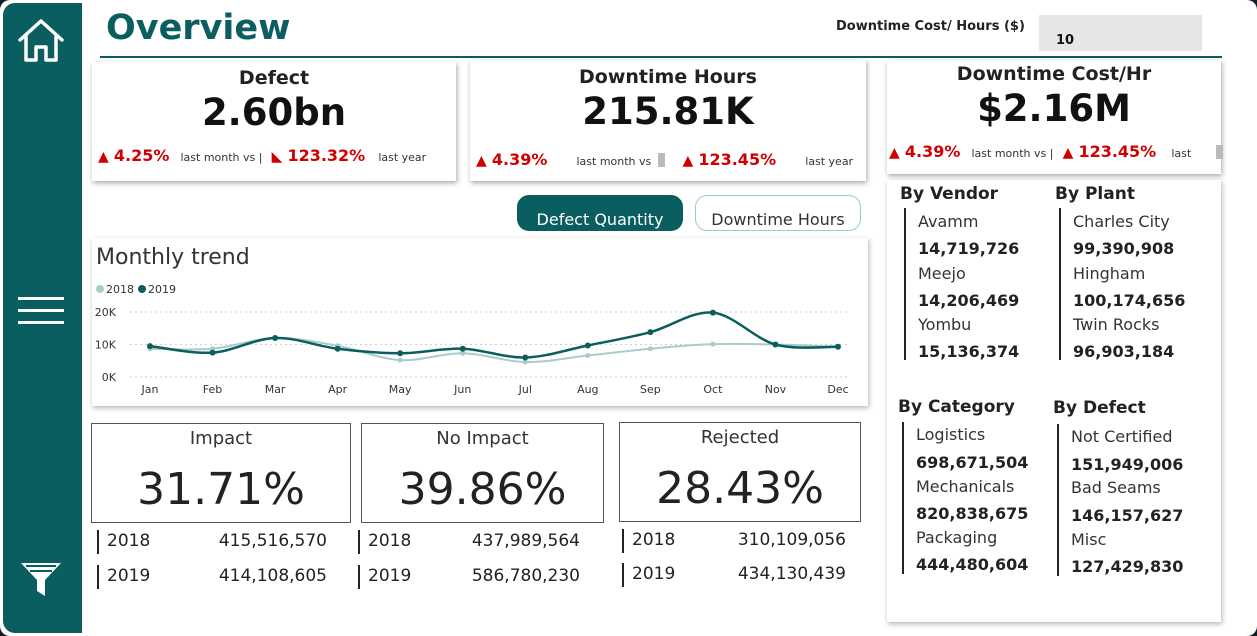 Image resolution: width=1257 pixels, height=636 pixels. I want to click on legend-marker-2018, so click(100, 289).